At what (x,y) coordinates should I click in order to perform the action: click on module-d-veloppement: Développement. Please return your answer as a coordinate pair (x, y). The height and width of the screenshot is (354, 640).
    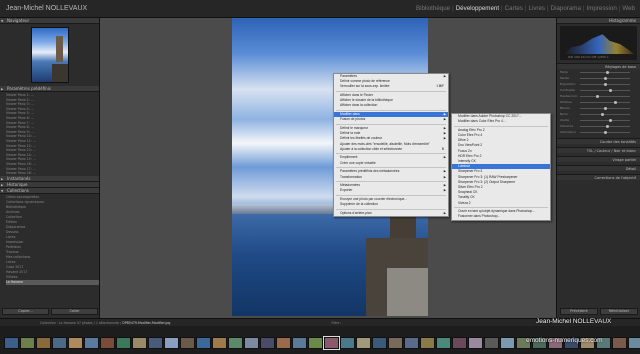
    Looking at the image, I should click on (477, 8).